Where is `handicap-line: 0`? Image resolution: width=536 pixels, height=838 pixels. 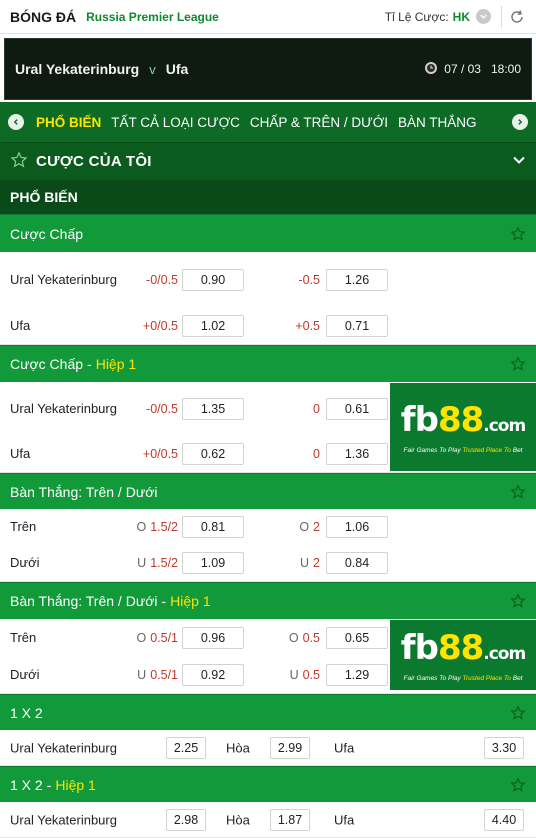 handicap-line: 0 is located at coordinates (316, 409).